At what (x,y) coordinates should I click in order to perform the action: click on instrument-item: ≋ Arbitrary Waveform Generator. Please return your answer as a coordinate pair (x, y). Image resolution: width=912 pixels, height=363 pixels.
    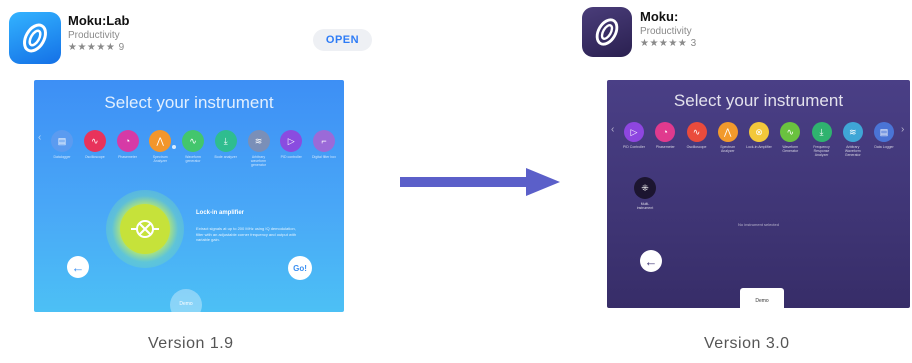
    Looking at the image, I should click on (853, 139).